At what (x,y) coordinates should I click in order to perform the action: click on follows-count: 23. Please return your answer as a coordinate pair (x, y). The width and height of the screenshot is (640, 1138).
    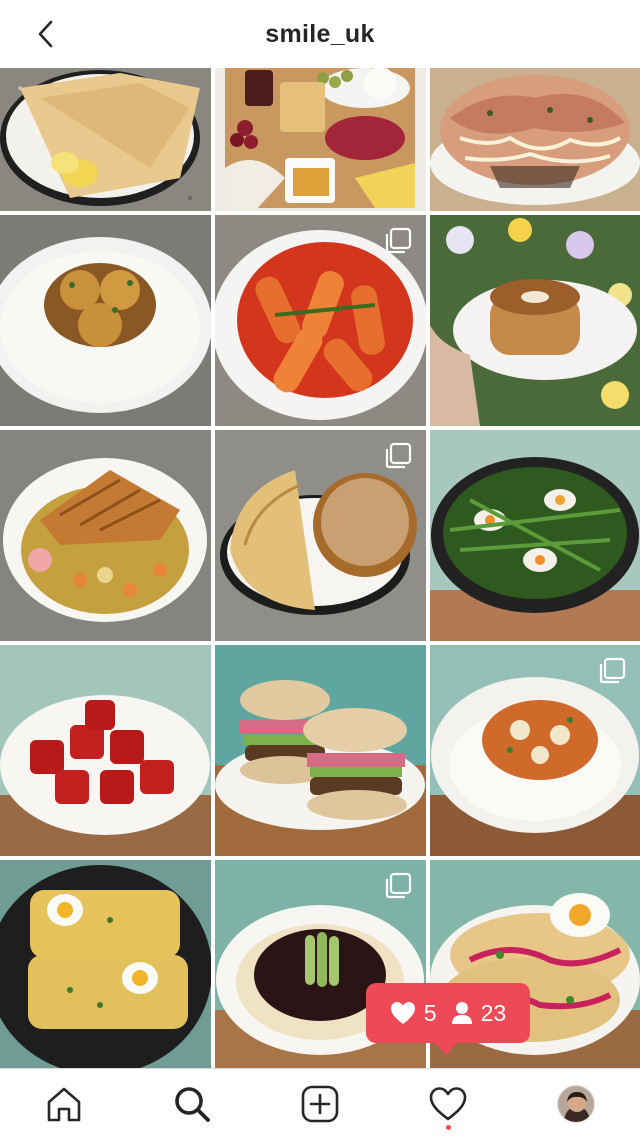
    Looking at the image, I should click on (493, 1012).